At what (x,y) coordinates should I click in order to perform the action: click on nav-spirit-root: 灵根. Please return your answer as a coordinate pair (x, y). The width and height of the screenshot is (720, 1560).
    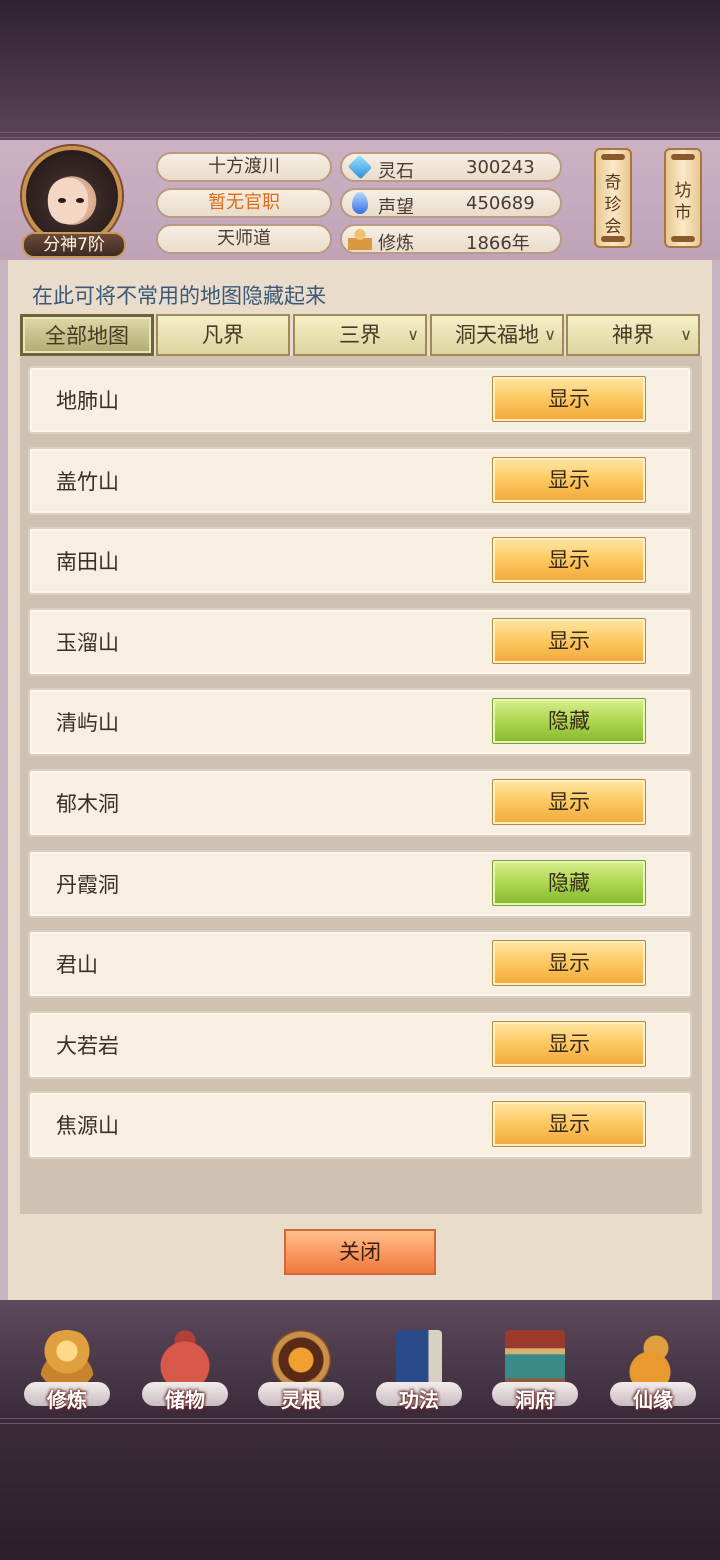
    Looking at the image, I should click on (301, 1372).